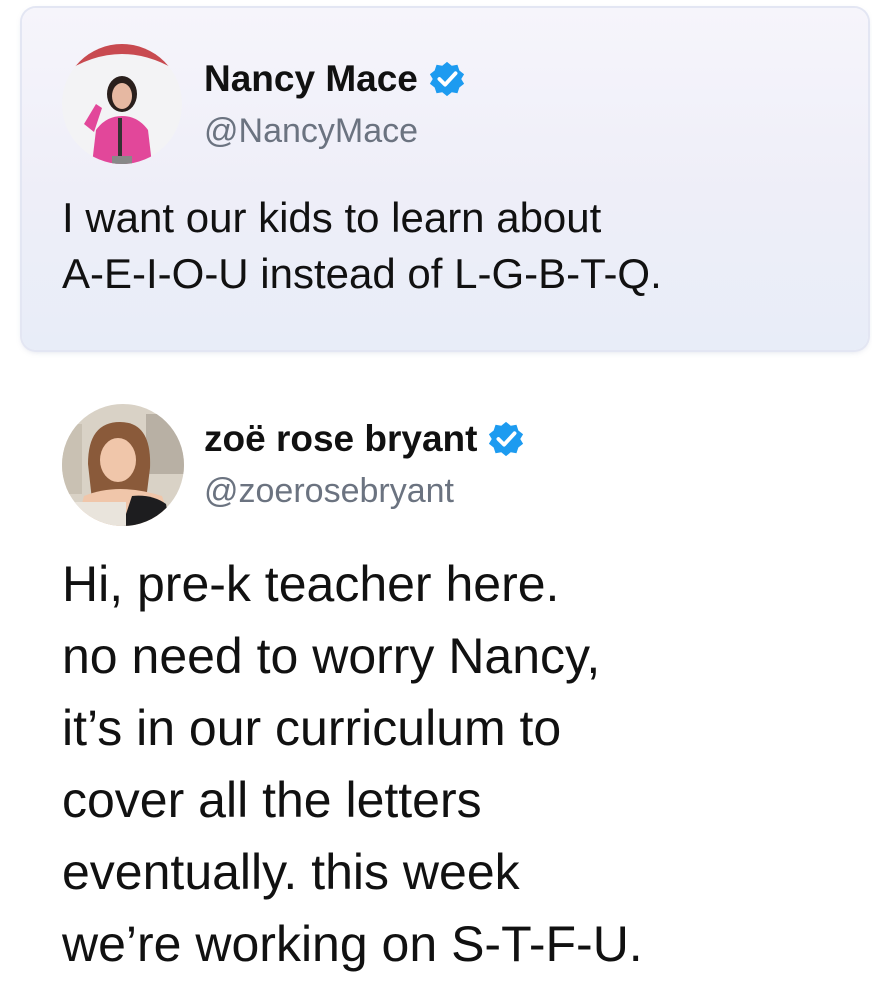  What do you see at coordinates (340, 439) in the screenshot?
I see `zoe-rose-bryant-display-name: zoë rose bryant` at bounding box center [340, 439].